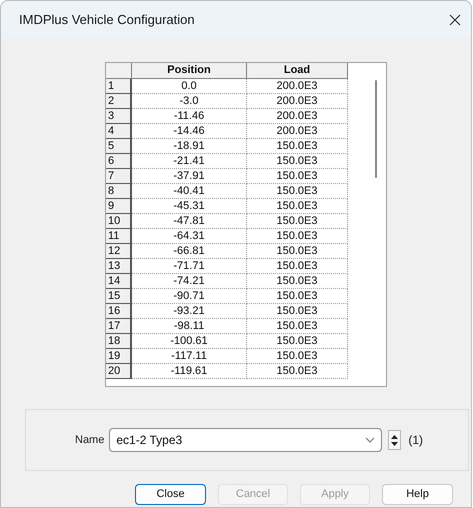 The width and height of the screenshot is (473, 508). What do you see at coordinates (189, 311) in the screenshot?
I see `table-cell: -93.21` at bounding box center [189, 311].